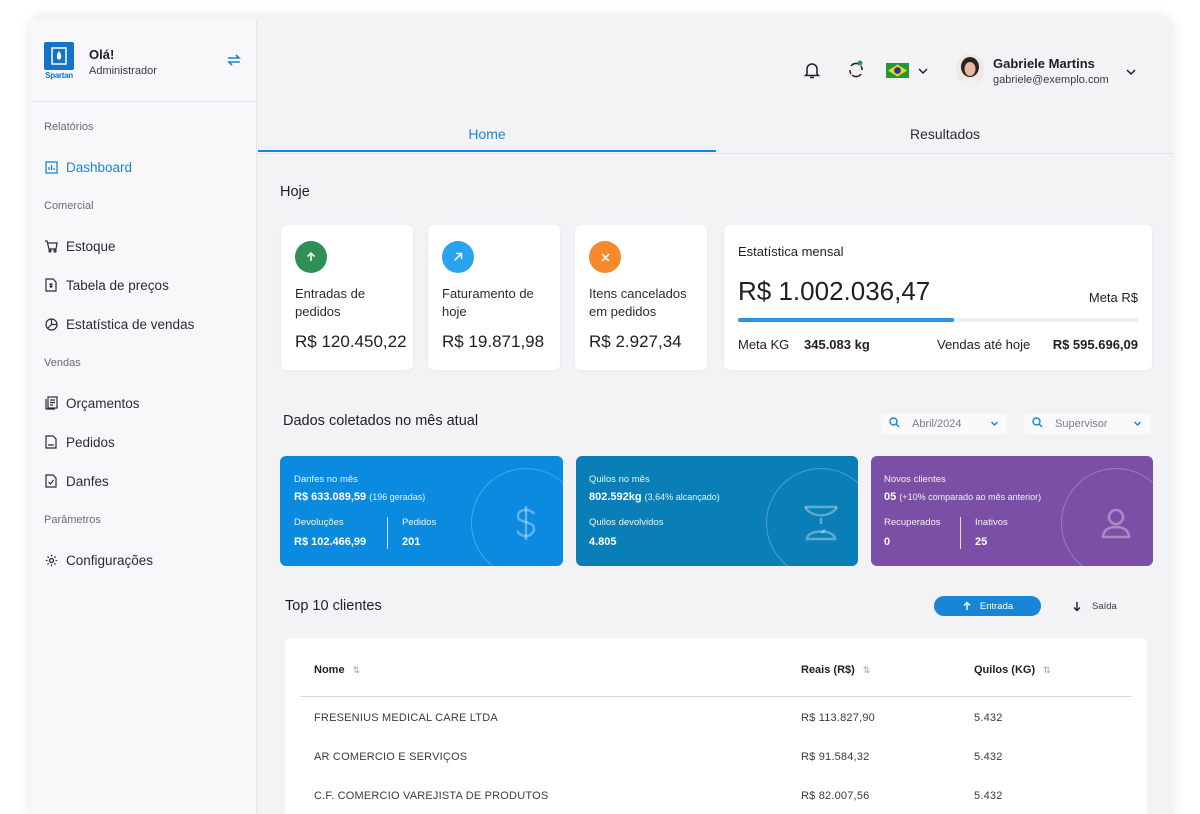 This screenshot has height=814, width=1200. I want to click on sidebar-item-estatistica: Estatística de vendas, so click(112, 324).